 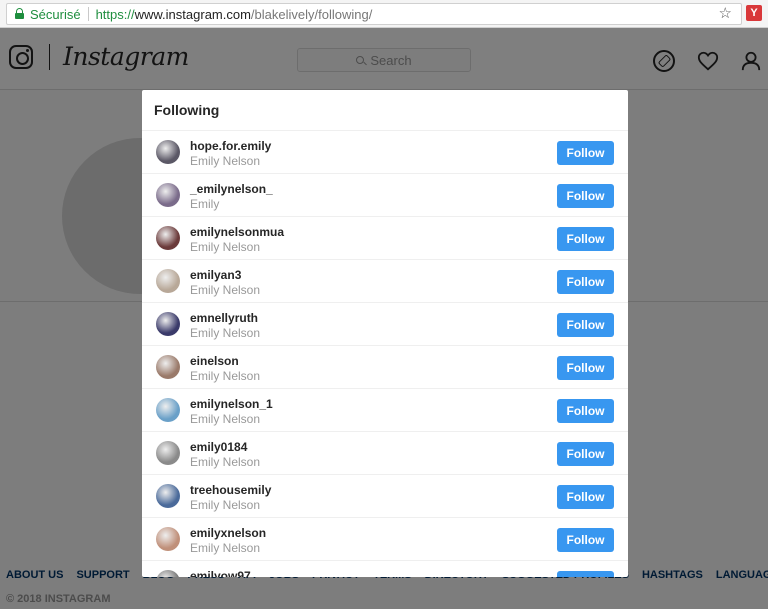 What do you see at coordinates (224, 318) in the screenshot?
I see `username-link: emnellyruth` at bounding box center [224, 318].